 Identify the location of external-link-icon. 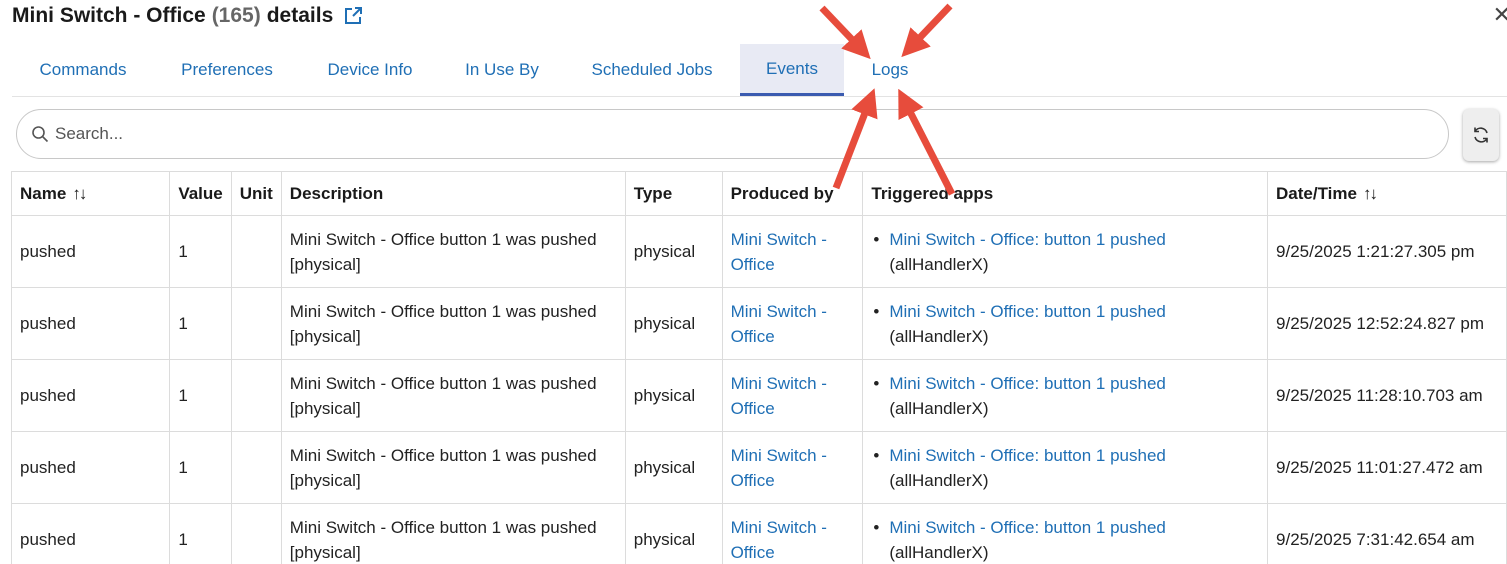
(353, 16).